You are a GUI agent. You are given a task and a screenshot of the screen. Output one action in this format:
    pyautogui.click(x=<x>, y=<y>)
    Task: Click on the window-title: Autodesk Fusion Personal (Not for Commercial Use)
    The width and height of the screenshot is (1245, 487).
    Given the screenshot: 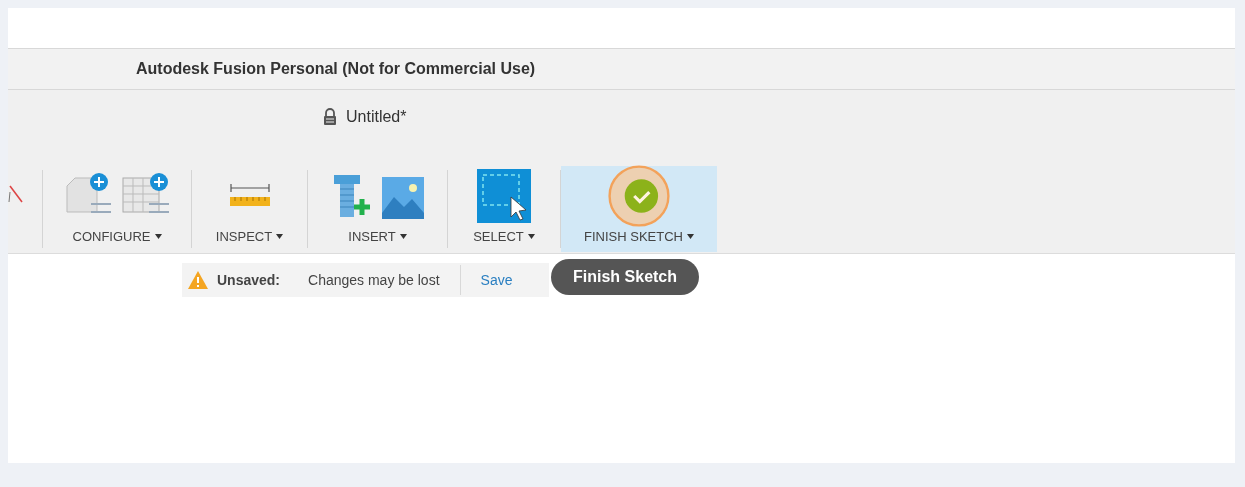 What is the action you would take?
    pyautogui.click(x=336, y=69)
    